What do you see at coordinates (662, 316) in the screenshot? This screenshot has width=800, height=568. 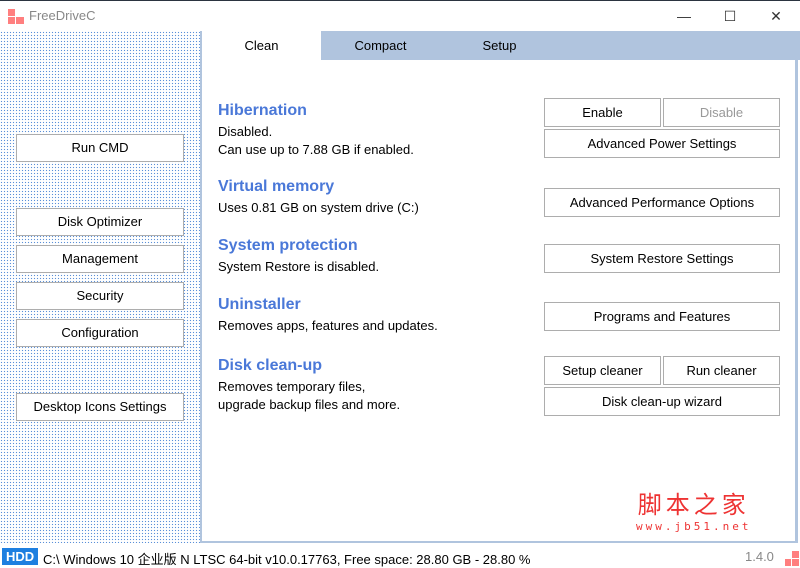 I see `programs-and-features-button: Programs and Features` at bounding box center [662, 316].